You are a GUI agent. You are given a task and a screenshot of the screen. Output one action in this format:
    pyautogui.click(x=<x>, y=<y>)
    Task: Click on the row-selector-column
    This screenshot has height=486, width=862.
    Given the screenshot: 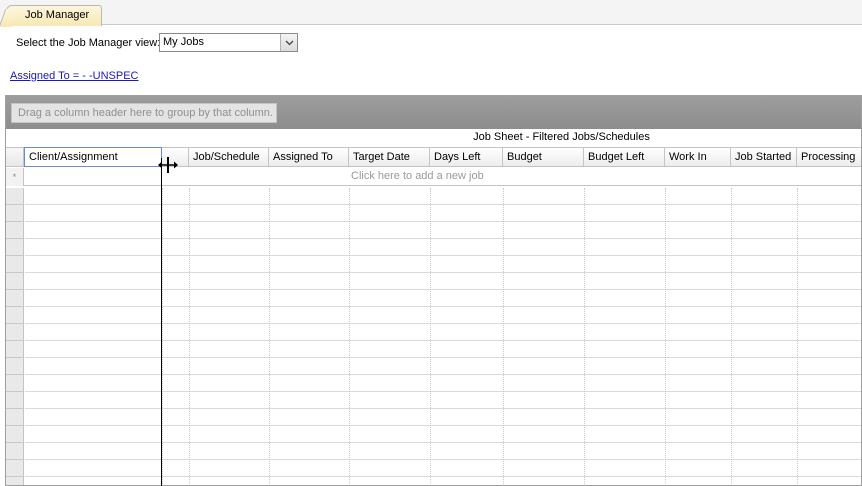 What is the action you would take?
    pyautogui.click(x=15, y=336)
    